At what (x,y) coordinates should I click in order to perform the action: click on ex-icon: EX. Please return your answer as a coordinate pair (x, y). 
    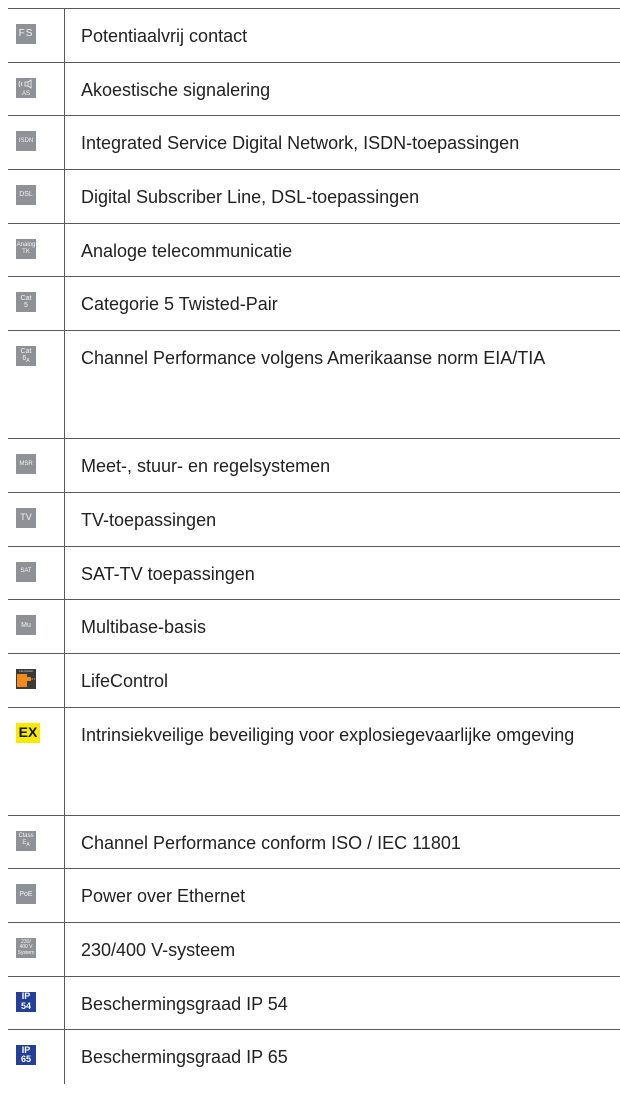
    Looking at the image, I should click on (28, 732).